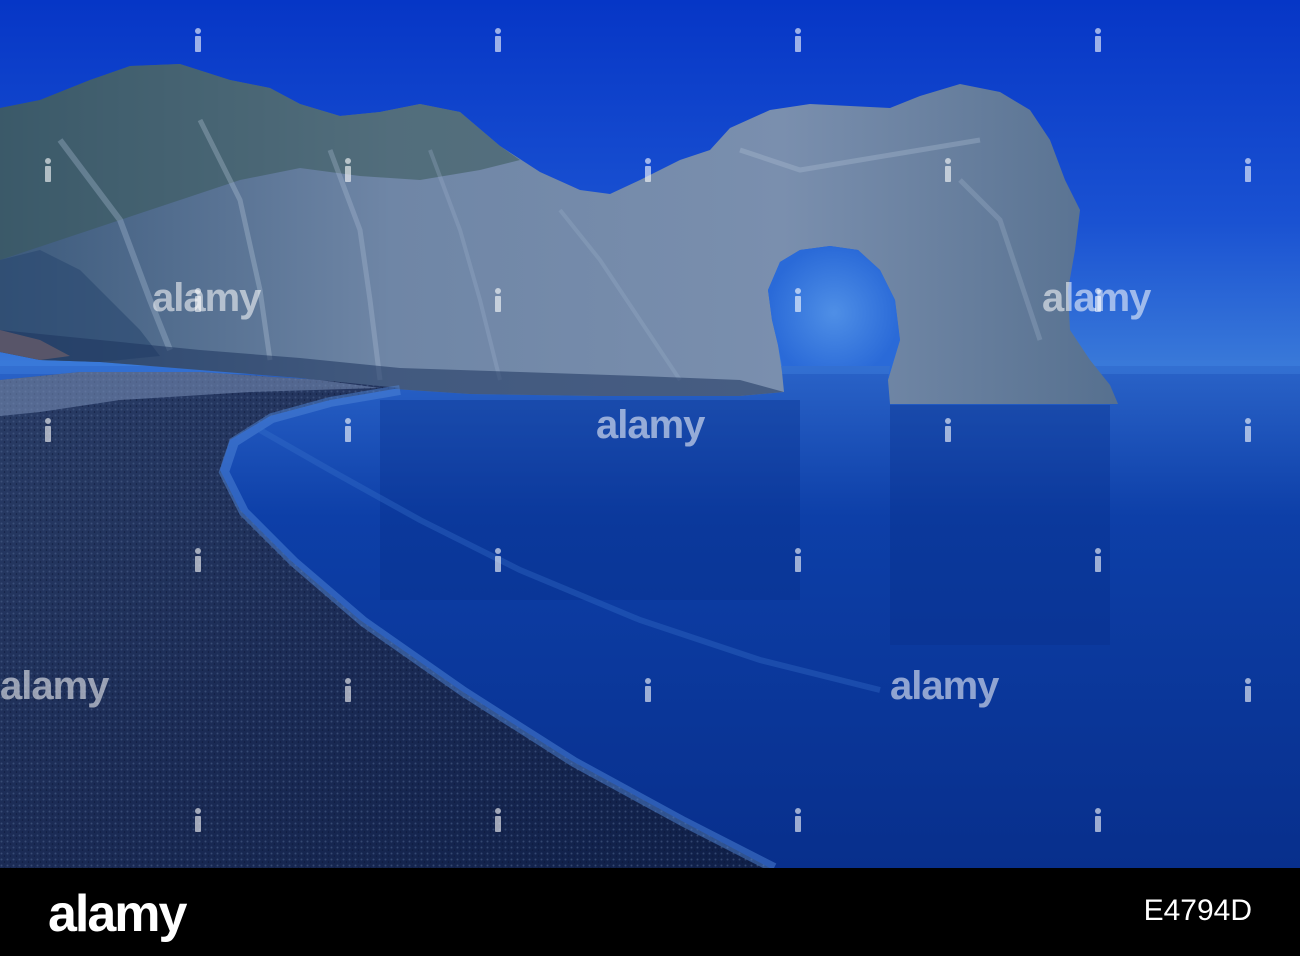  What do you see at coordinates (650, 912) in the screenshot?
I see `footer-bar: alamy E4794D` at bounding box center [650, 912].